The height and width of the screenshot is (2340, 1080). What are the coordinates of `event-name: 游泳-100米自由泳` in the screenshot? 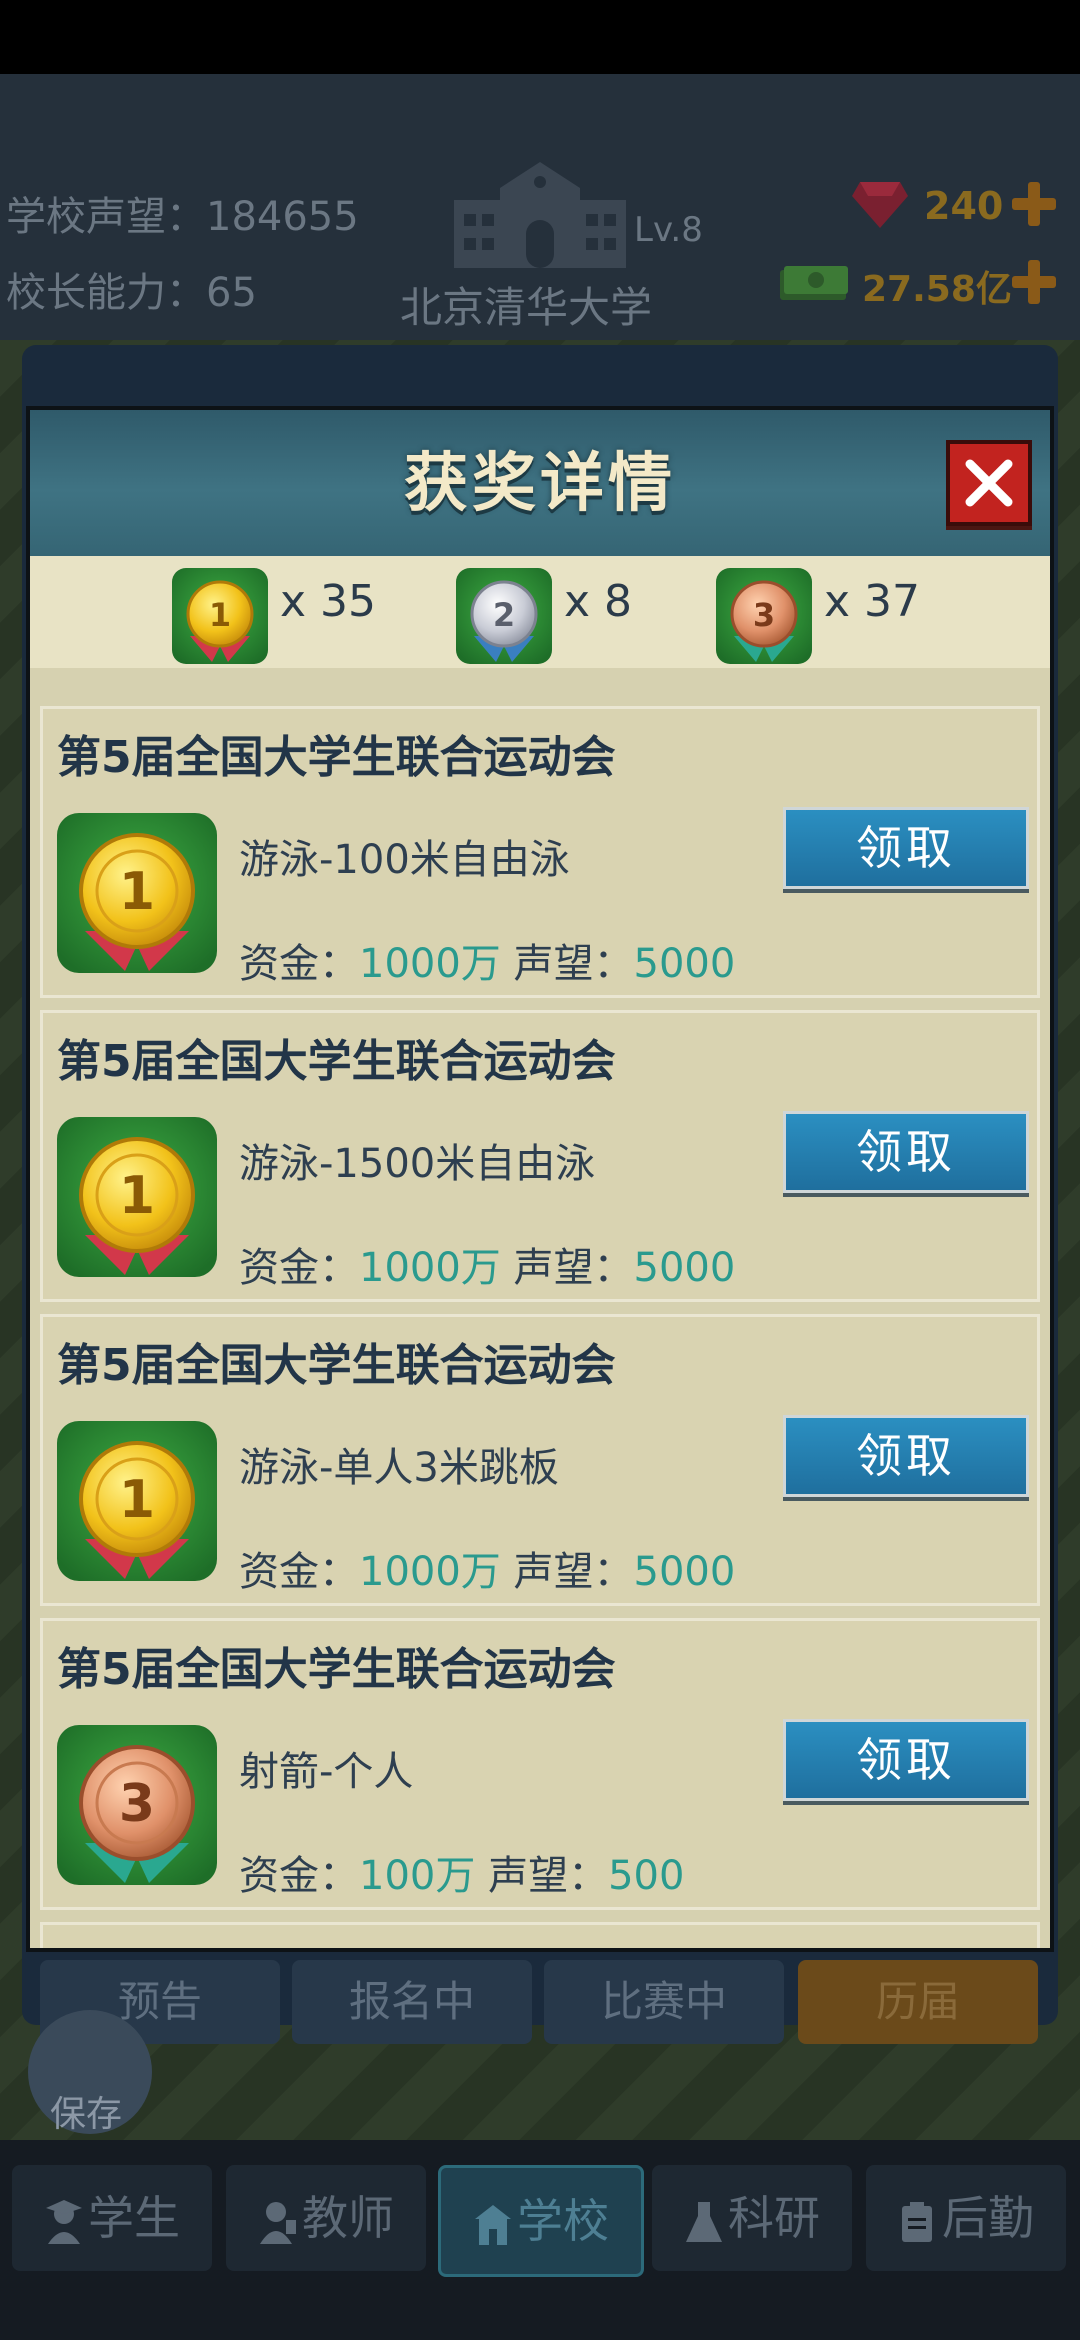 It's located at (404, 860).